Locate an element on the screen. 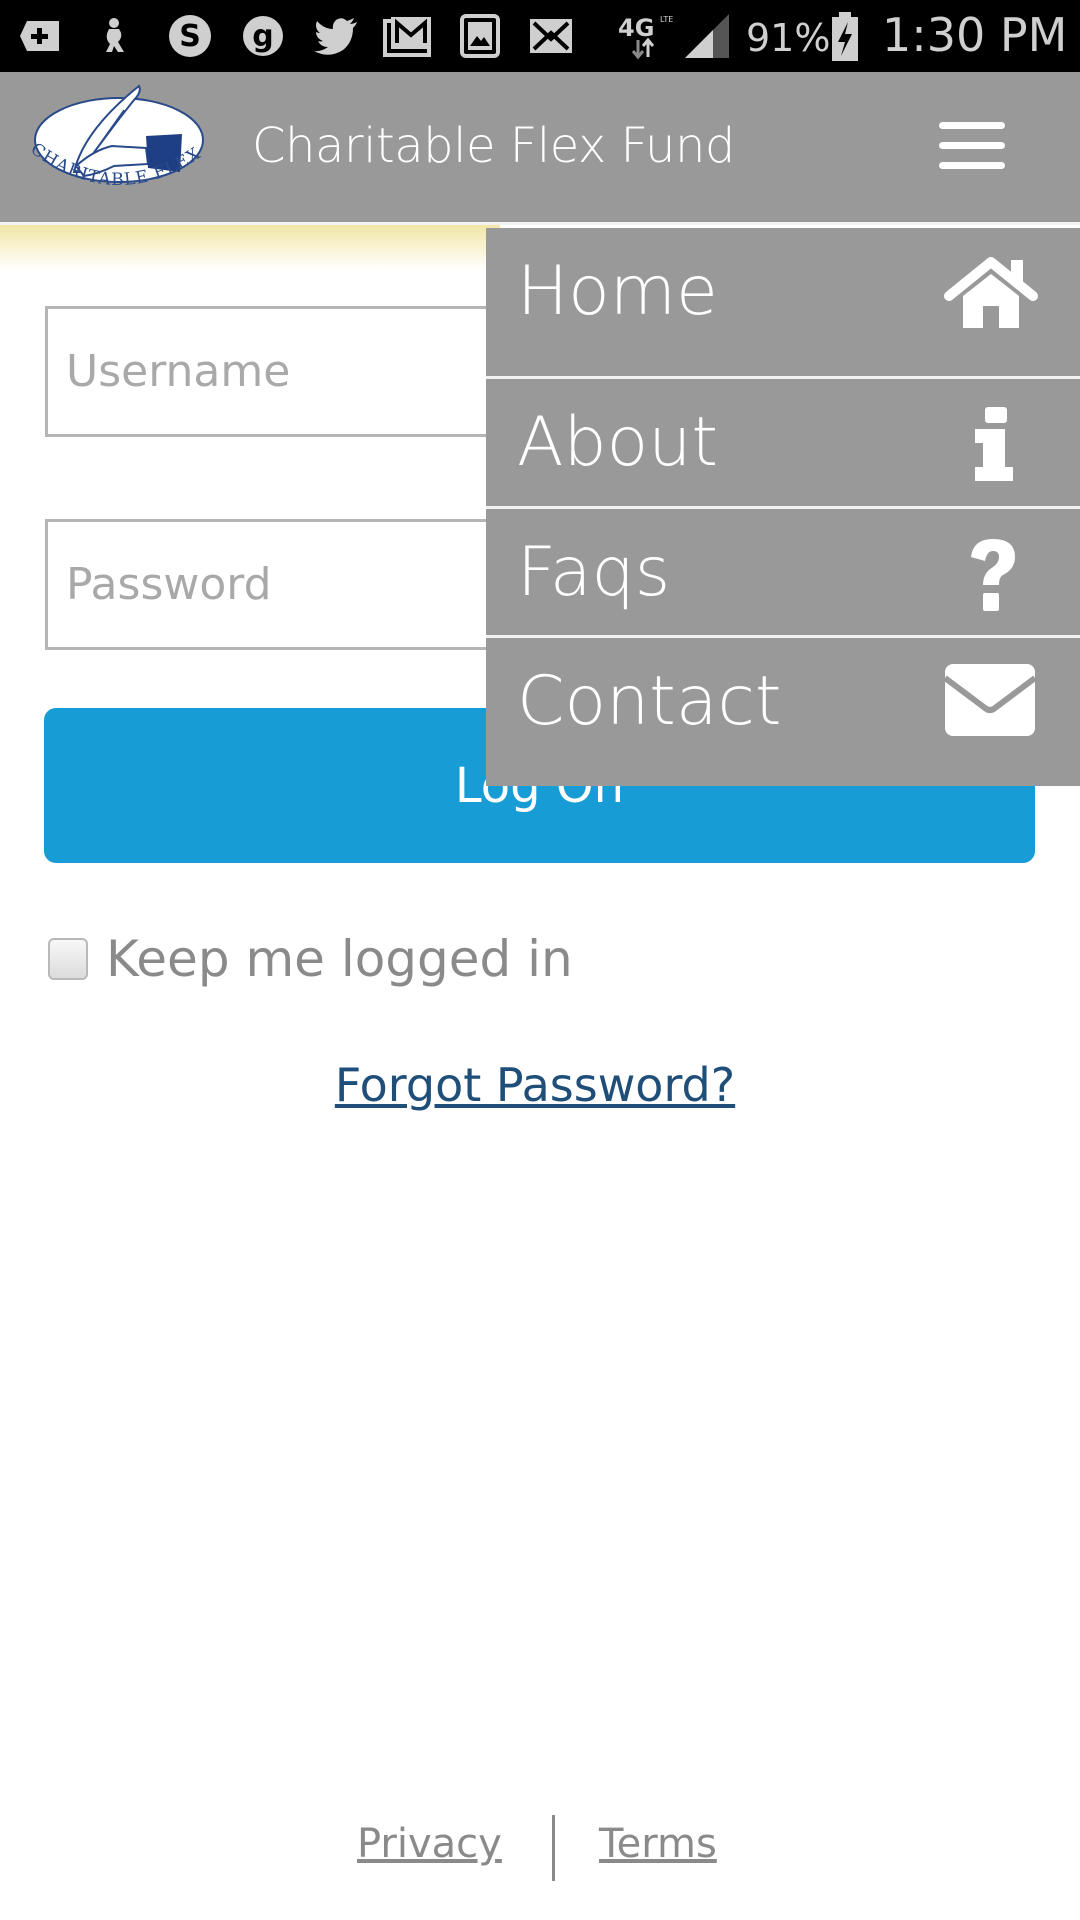 The height and width of the screenshot is (1920, 1080). svg-text: S is located at coordinates (190, 36).